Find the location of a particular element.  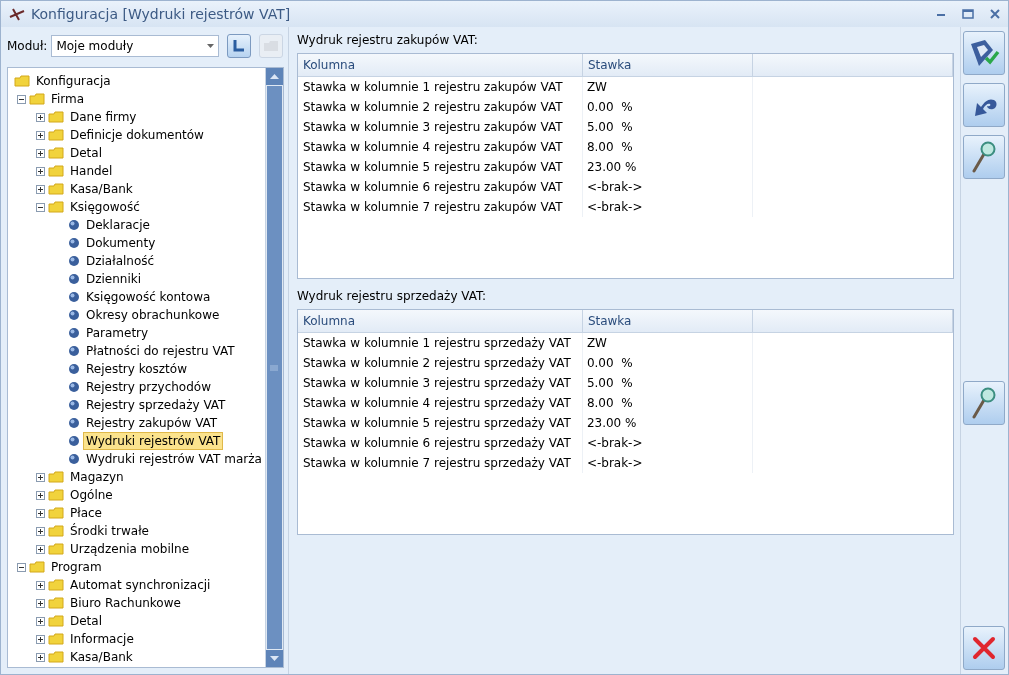

dropdown-caret-icon is located at coordinates (211, 46).